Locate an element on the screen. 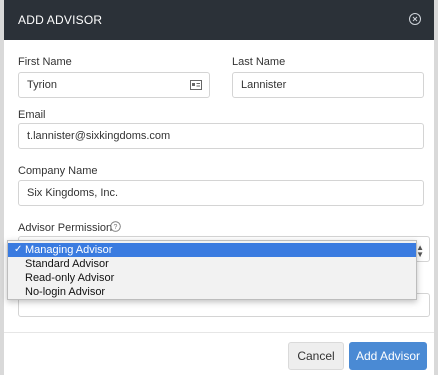 The width and height of the screenshot is (438, 375). advisor-permission-label: Advisor Permission is located at coordinates (65, 228).